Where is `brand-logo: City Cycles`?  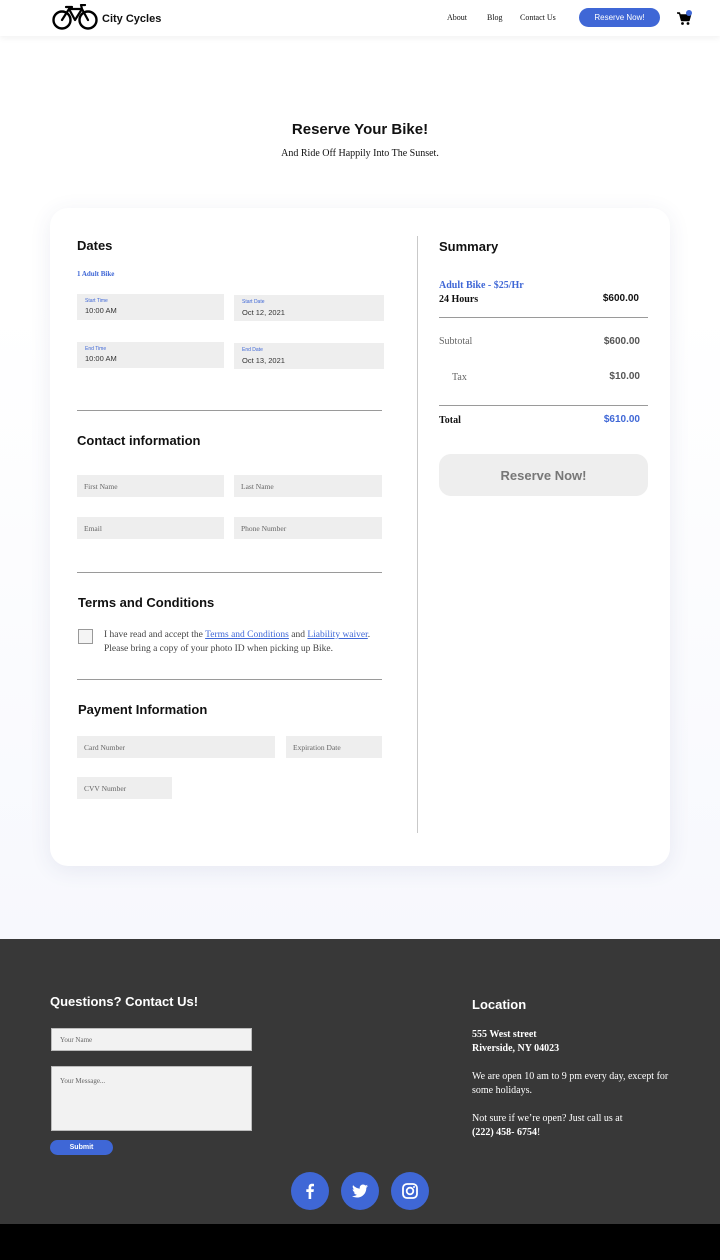 brand-logo: City Cycles is located at coordinates (106, 17).